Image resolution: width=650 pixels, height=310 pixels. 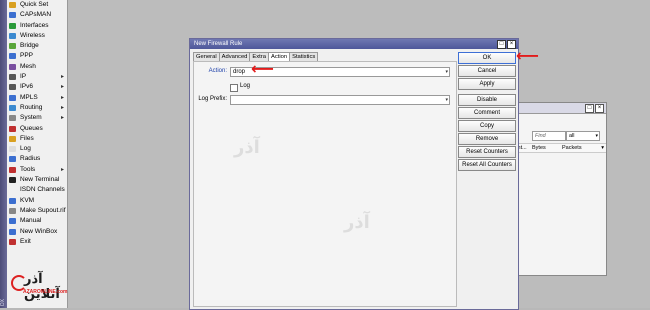 What do you see at coordinates (572, 148) in the screenshot?
I see `column-header: Packets` at bounding box center [572, 148].